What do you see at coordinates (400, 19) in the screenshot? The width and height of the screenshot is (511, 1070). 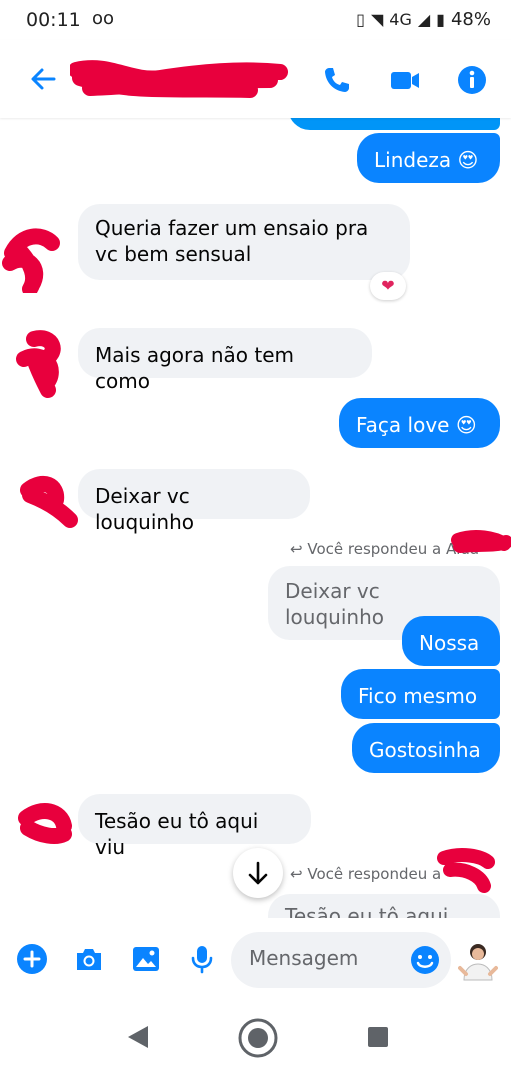 I see `network-type: 4G` at bounding box center [400, 19].